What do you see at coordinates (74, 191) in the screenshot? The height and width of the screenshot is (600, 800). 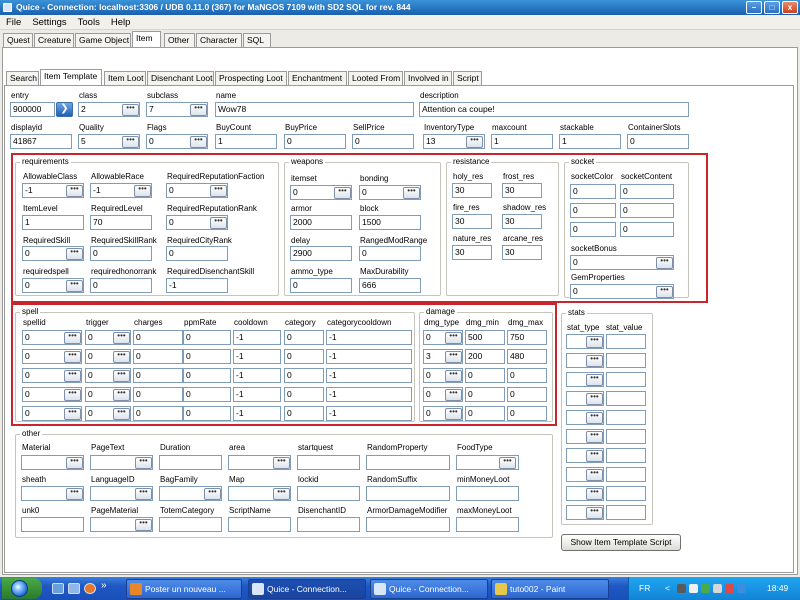 I see `allowableclass-lookup-button: •••` at bounding box center [74, 191].